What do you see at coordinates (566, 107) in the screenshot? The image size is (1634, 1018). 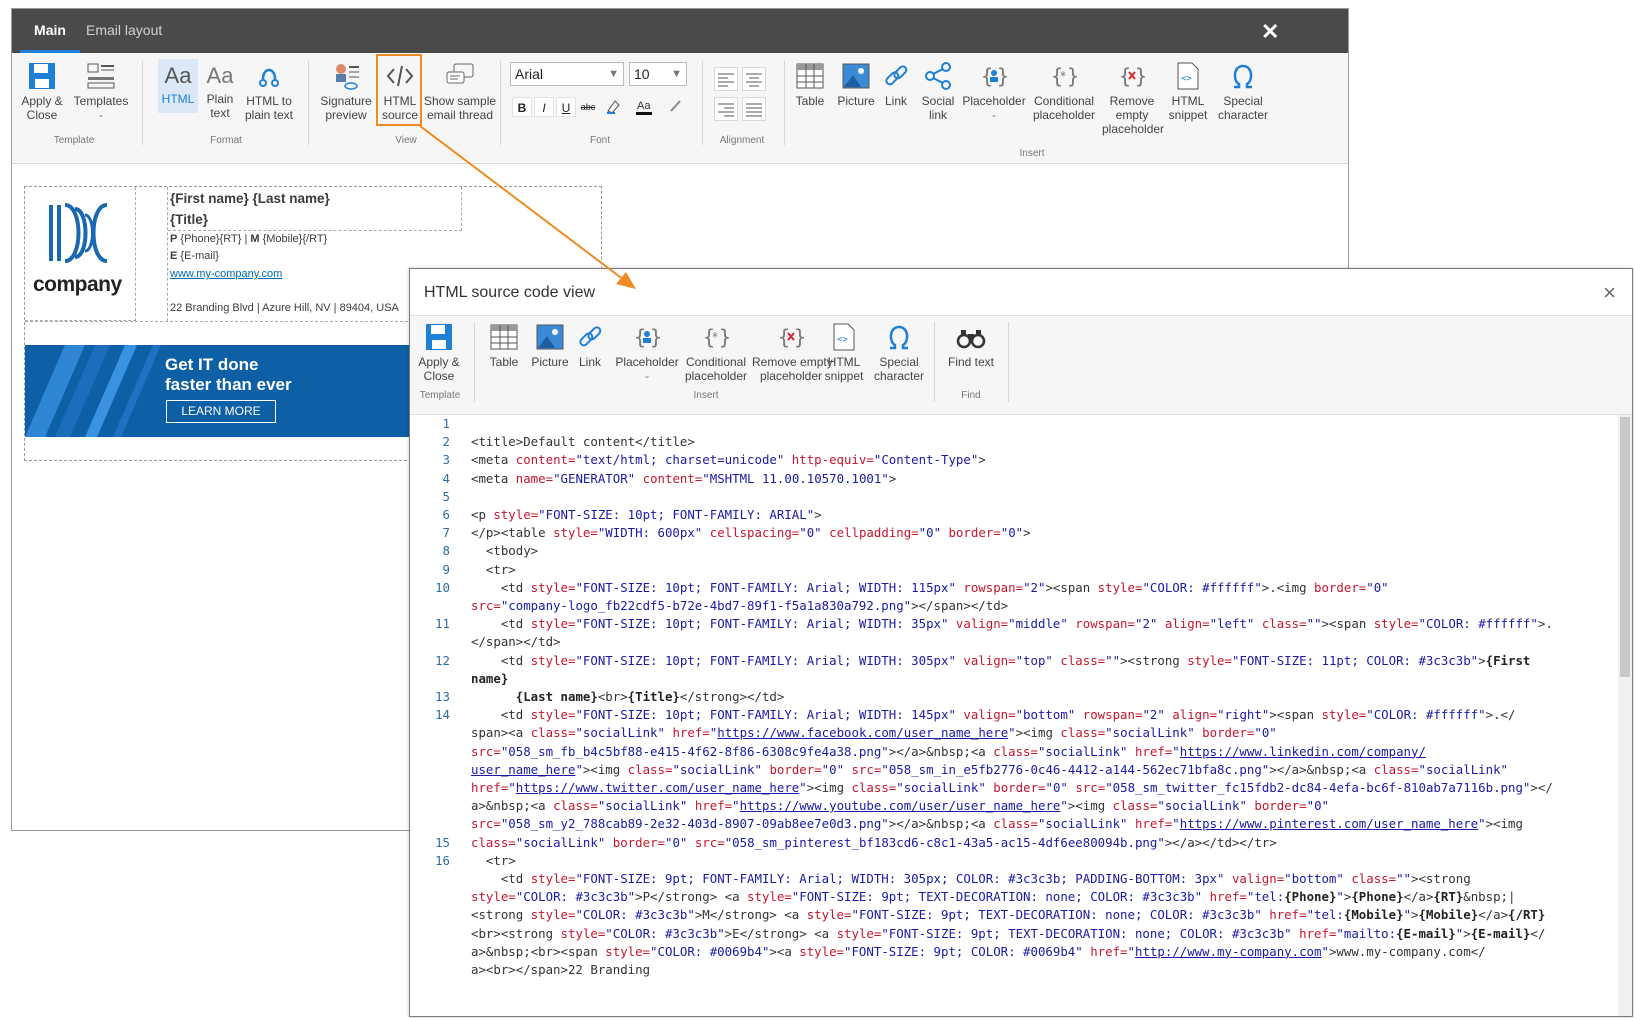 I see `underline-button: U` at bounding box center [566, 107].